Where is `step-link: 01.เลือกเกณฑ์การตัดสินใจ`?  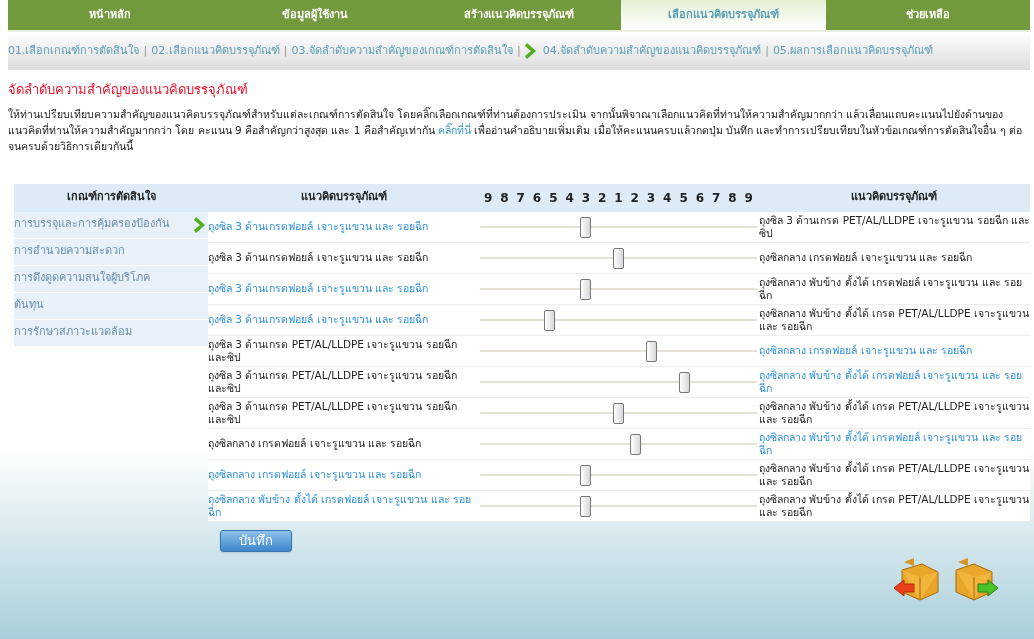 step-link: 01.เลือกเกณฑ์การตัดสินใจ is located at coordinates (74, 51).